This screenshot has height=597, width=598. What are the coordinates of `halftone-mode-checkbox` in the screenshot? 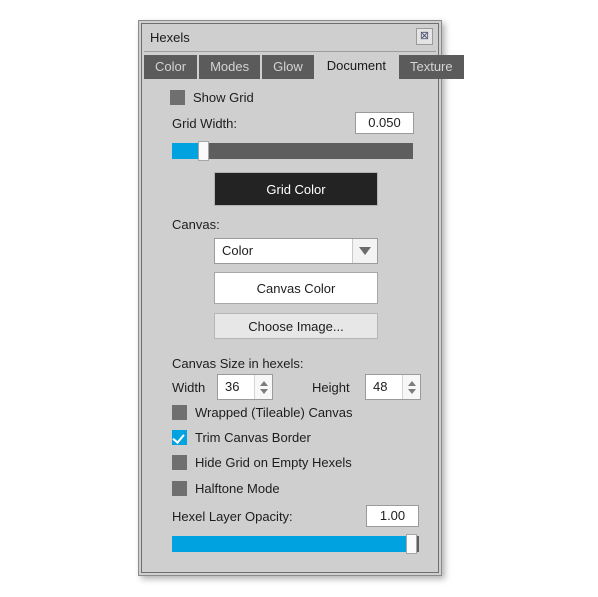 It's located at (179, 488).